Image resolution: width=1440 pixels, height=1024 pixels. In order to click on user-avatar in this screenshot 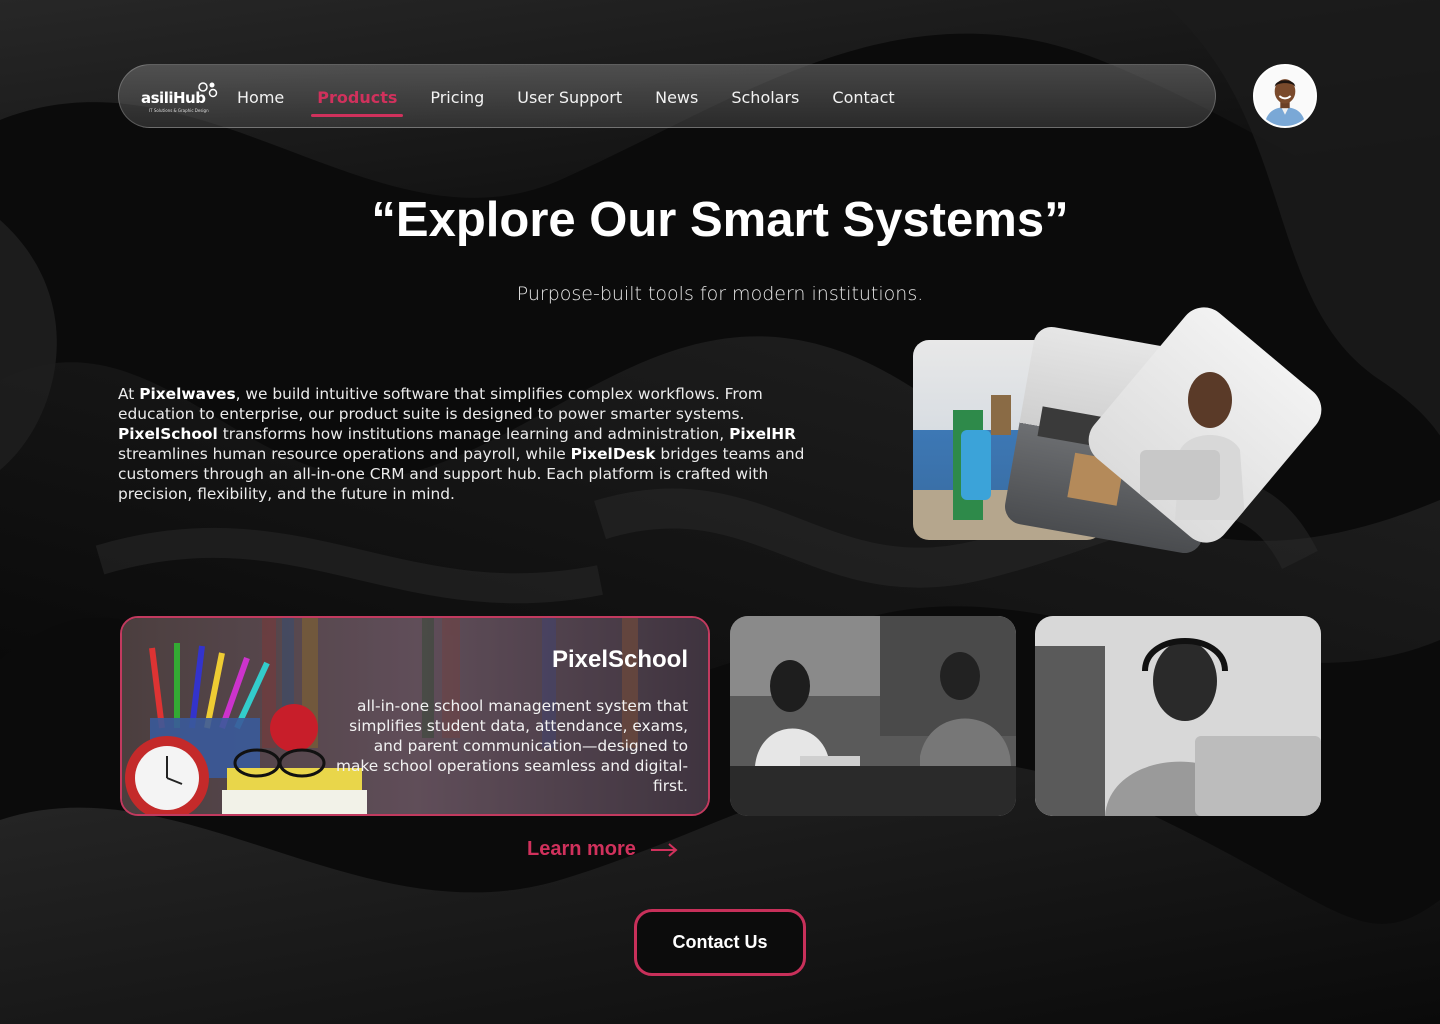, I will do `click(1285, 96)`.